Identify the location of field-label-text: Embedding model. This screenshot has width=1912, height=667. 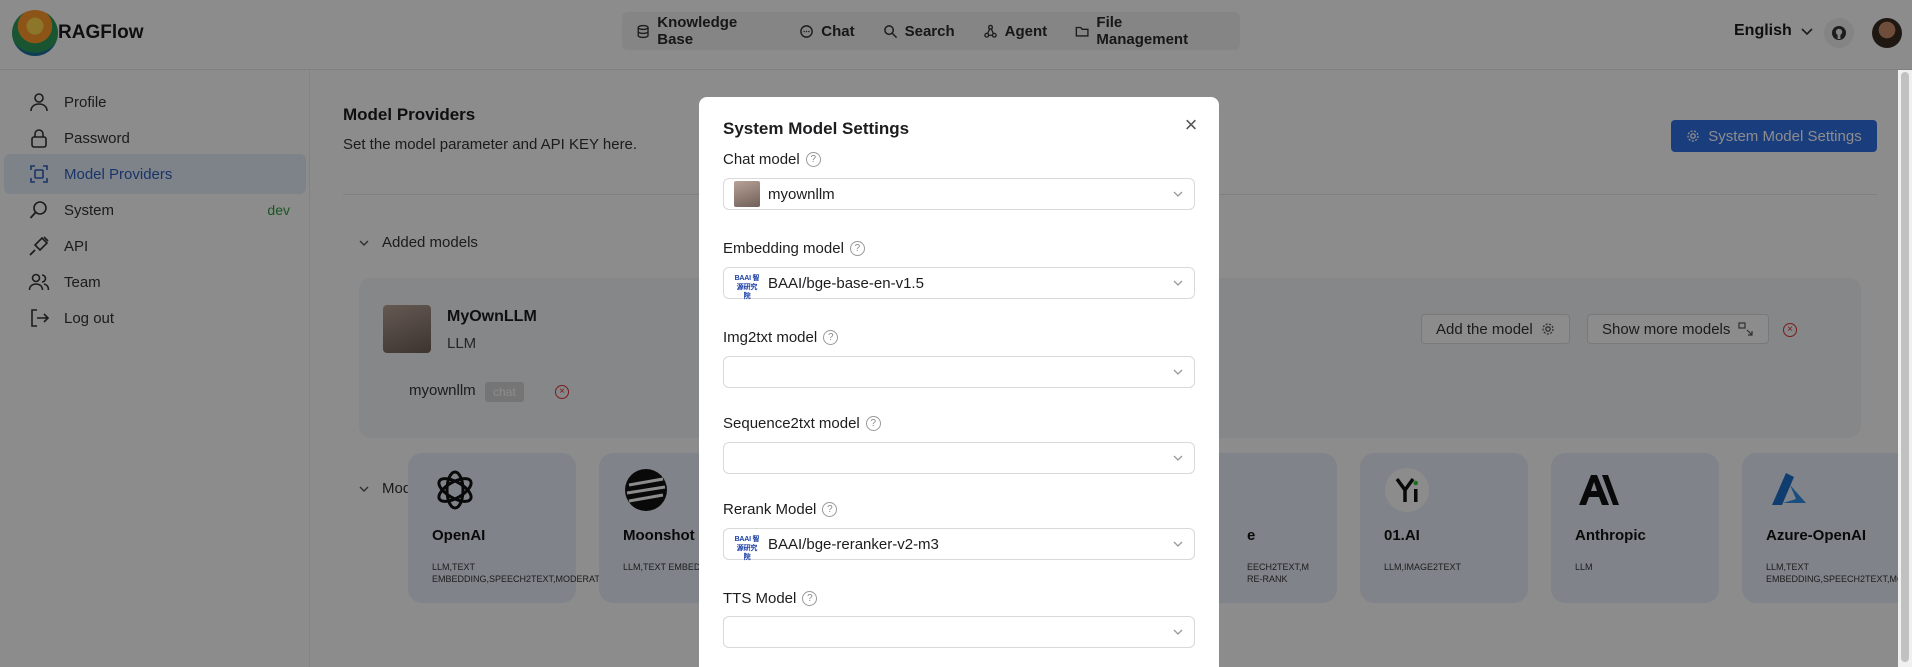
(783, 248).